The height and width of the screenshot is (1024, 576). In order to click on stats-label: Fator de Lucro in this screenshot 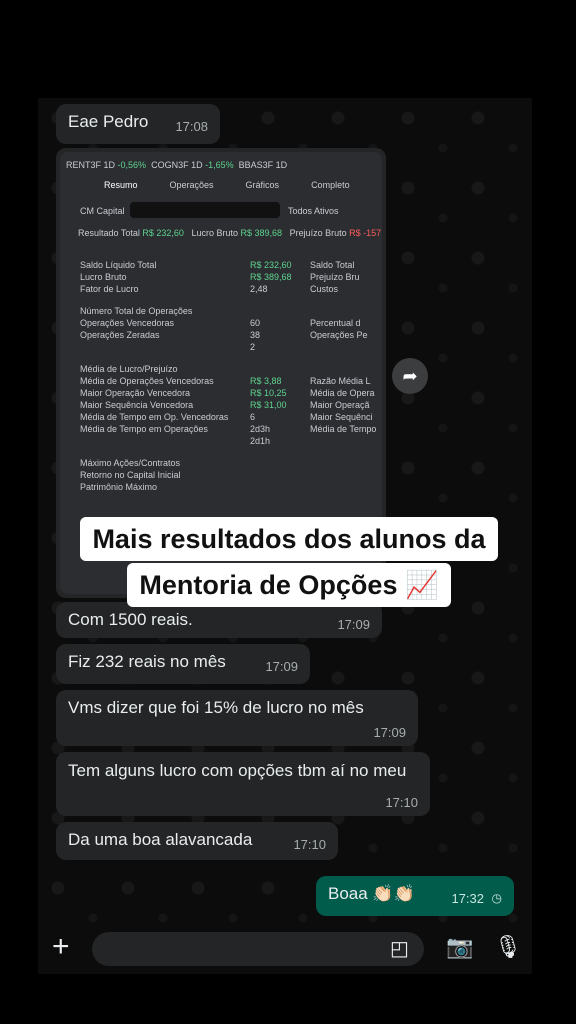, I will do `click(109, 289)`.